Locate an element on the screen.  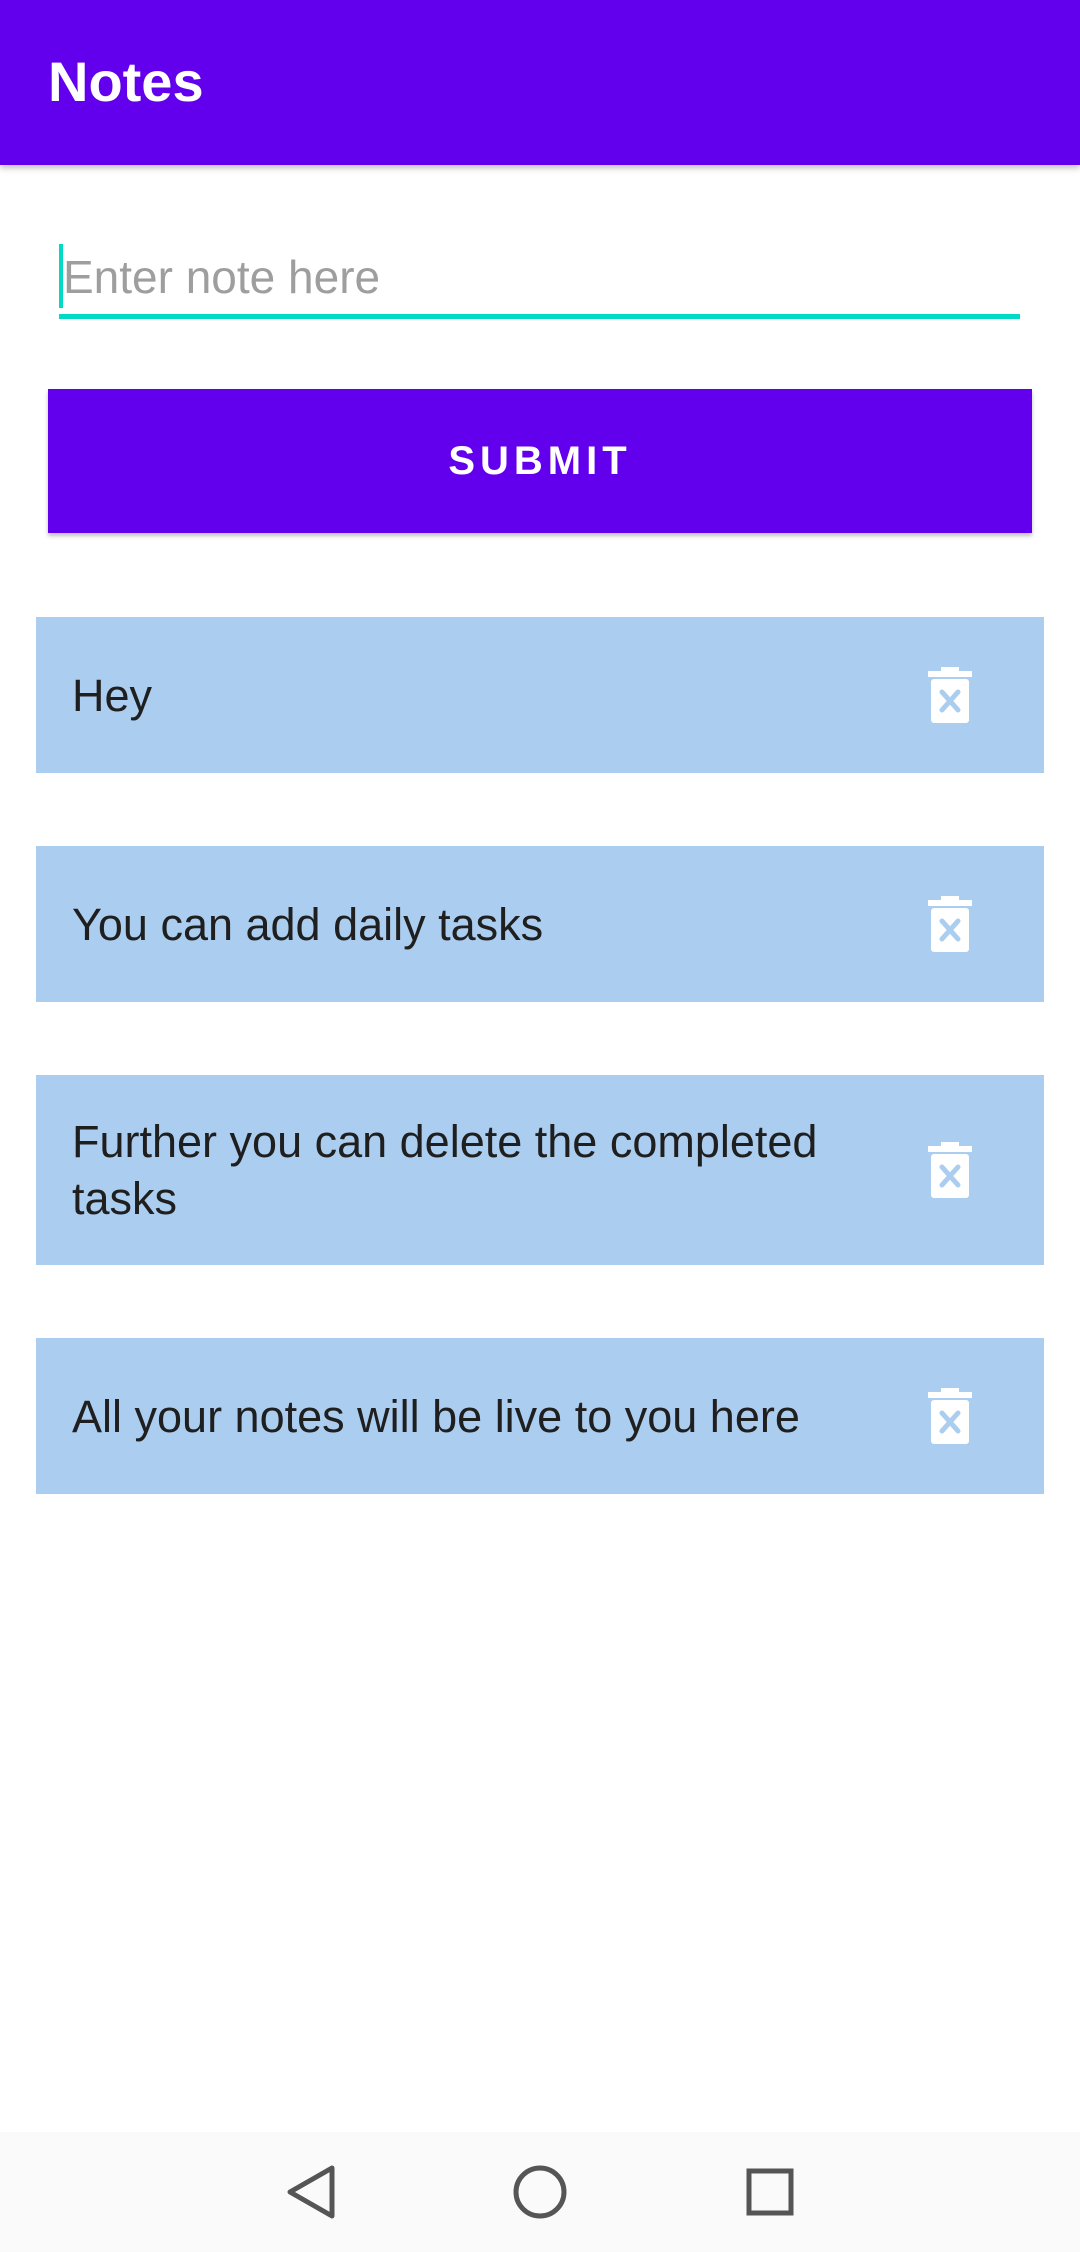
note-text: All your notes will be live to you here is located at coordinates (436, 1416).